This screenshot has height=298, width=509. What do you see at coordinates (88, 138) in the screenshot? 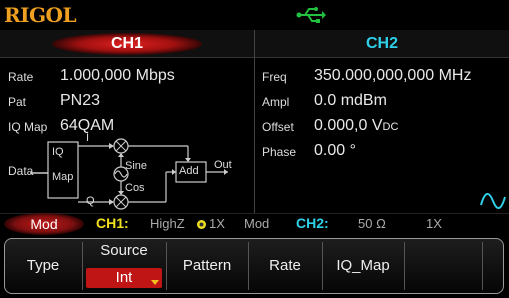
I see `diagram-i-label: I` at bounding box center [88, 138].